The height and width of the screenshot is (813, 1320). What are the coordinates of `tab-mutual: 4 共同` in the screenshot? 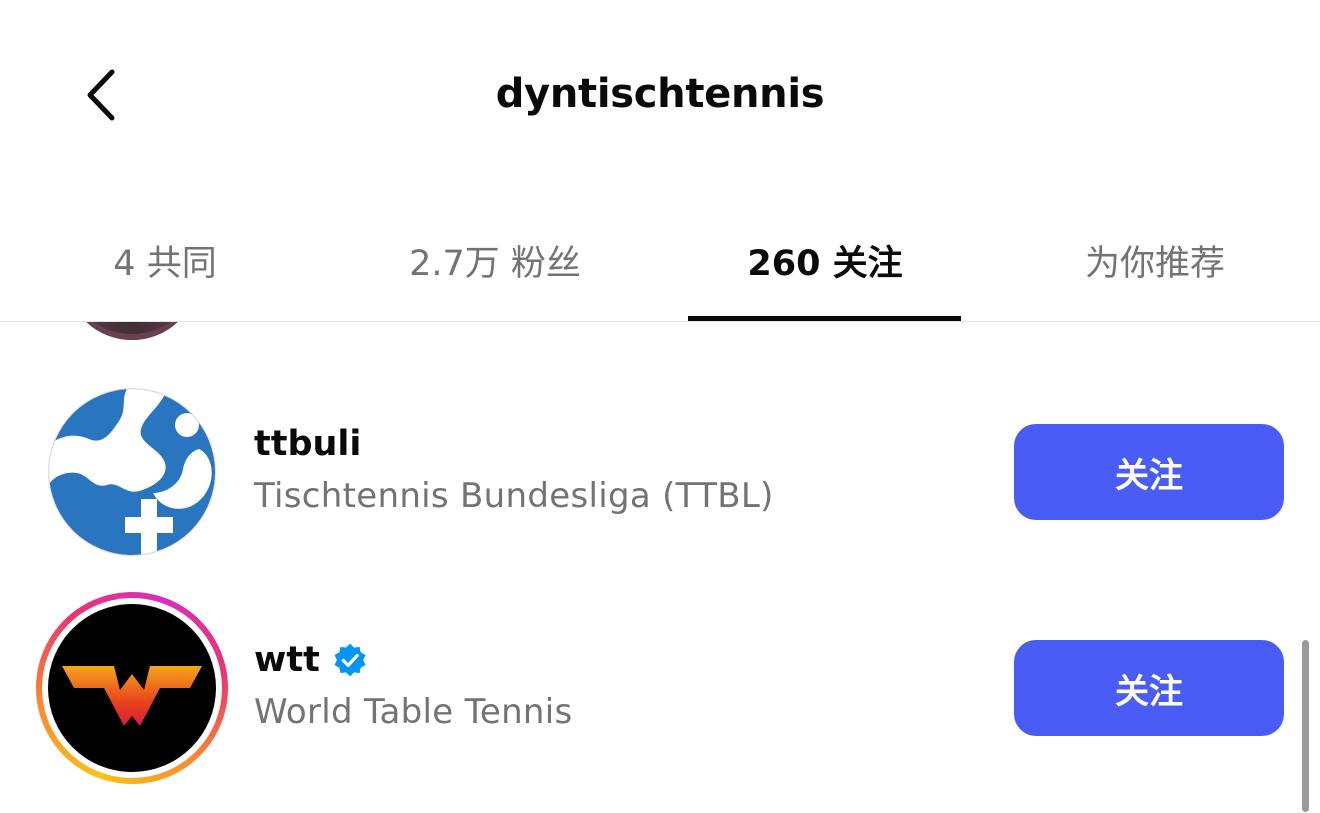 It's located at (165, 272).